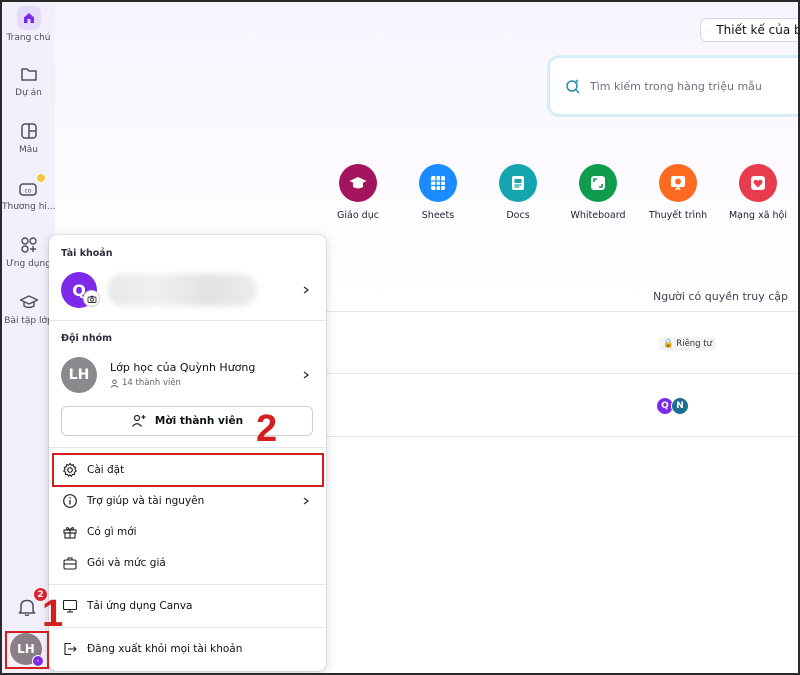  Describe the element at coordinates (187, 563) in the screenshot. I see `plans-pricing-item: Gói và mức giá` at that location.